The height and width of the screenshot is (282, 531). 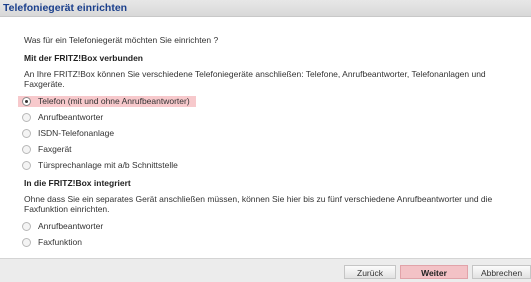 I want to click on radio-selected-icon, so click(x=26, y=101).